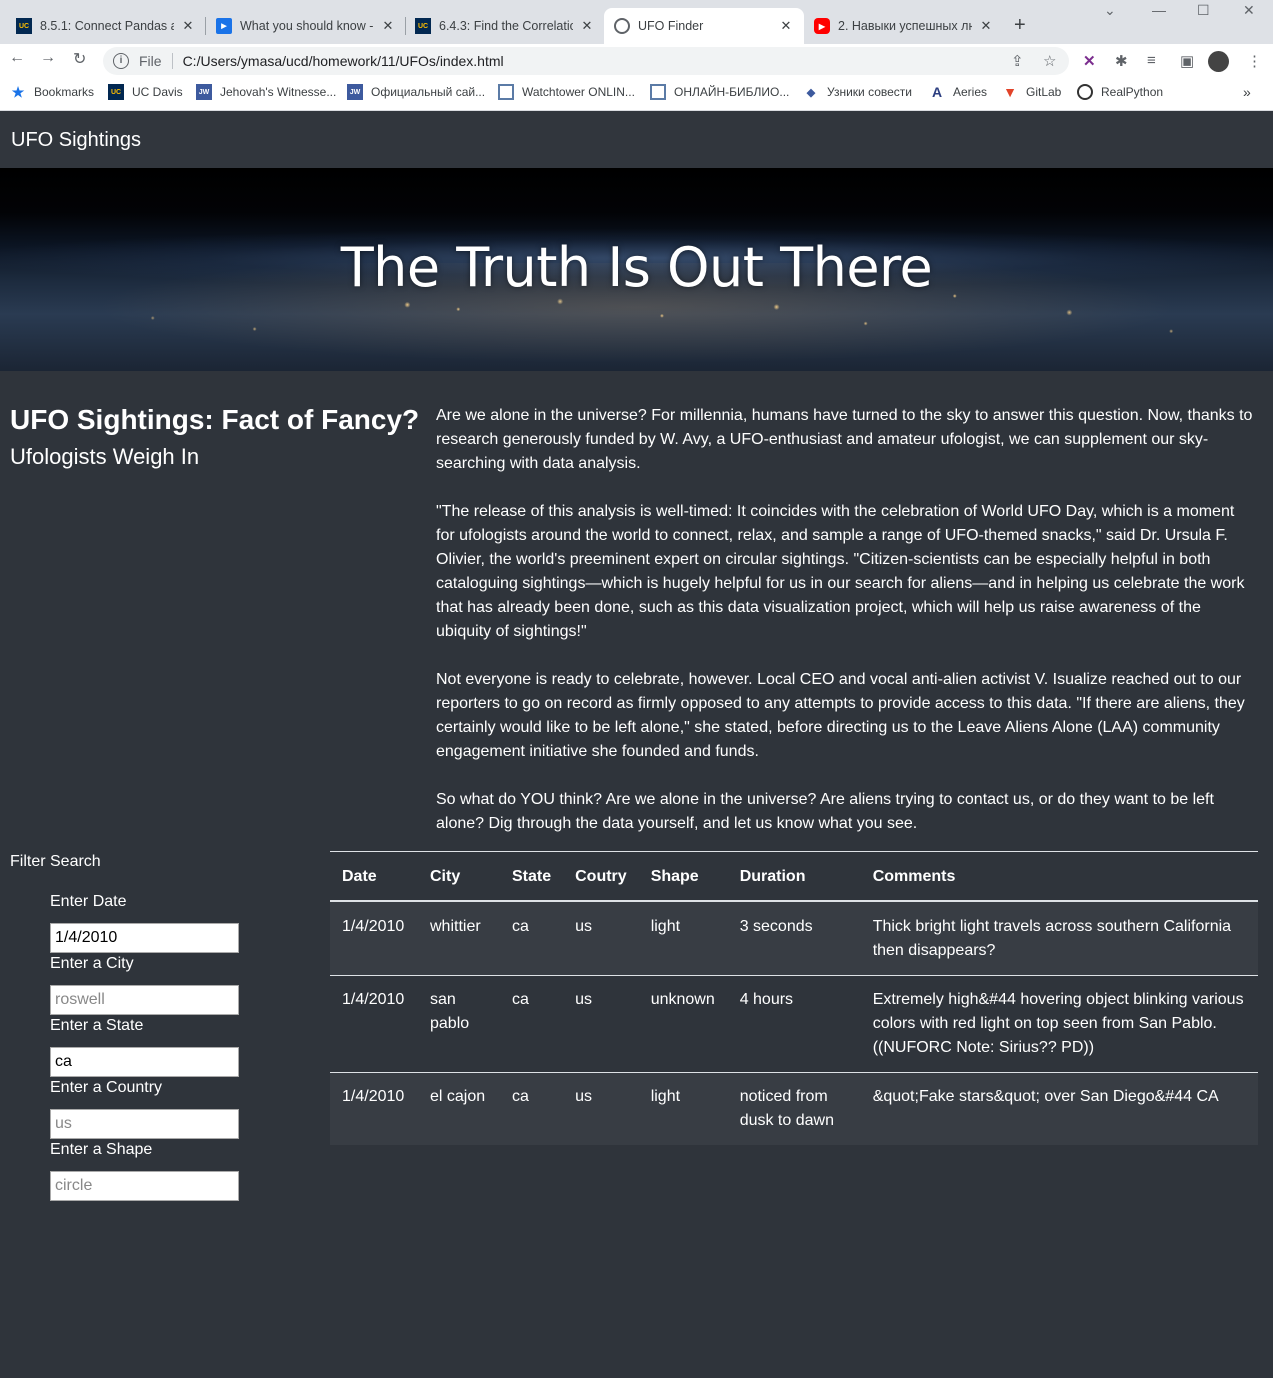  I want to click on date-input, so click(144, 938).